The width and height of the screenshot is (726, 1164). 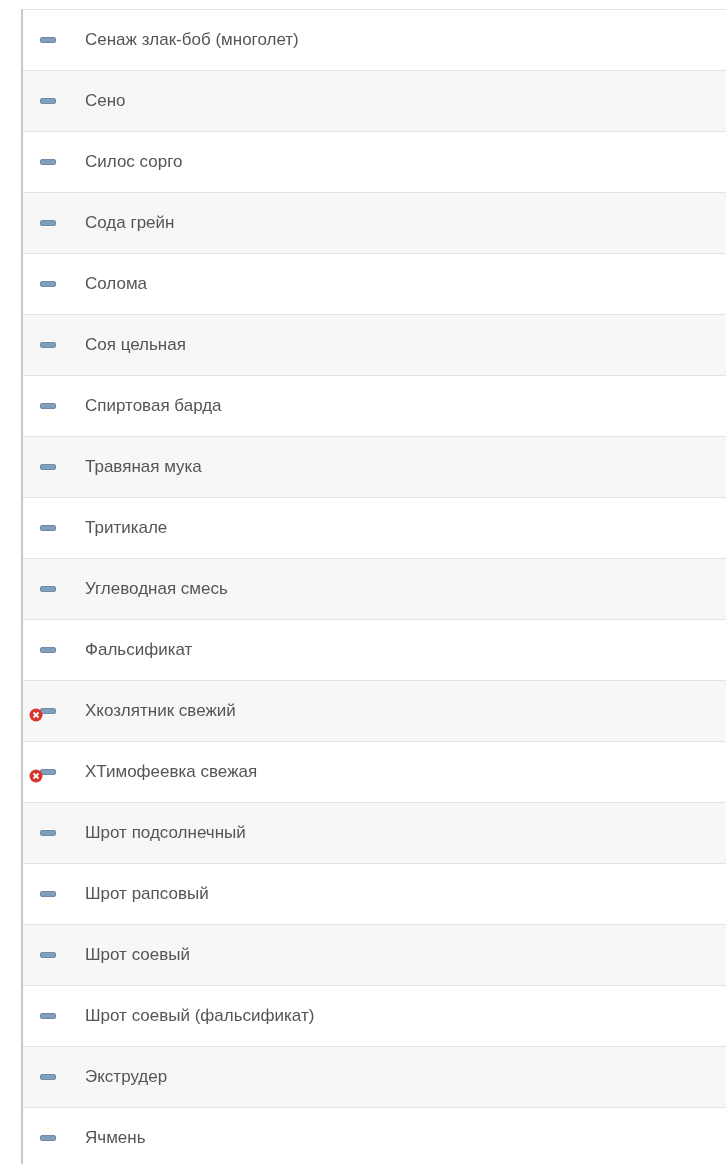 What do you see at coordinates (200, 1016) in the screenshot?
I see `item-label: Шрот соевый (фальсификат)` at bounding box center [200, 1016].